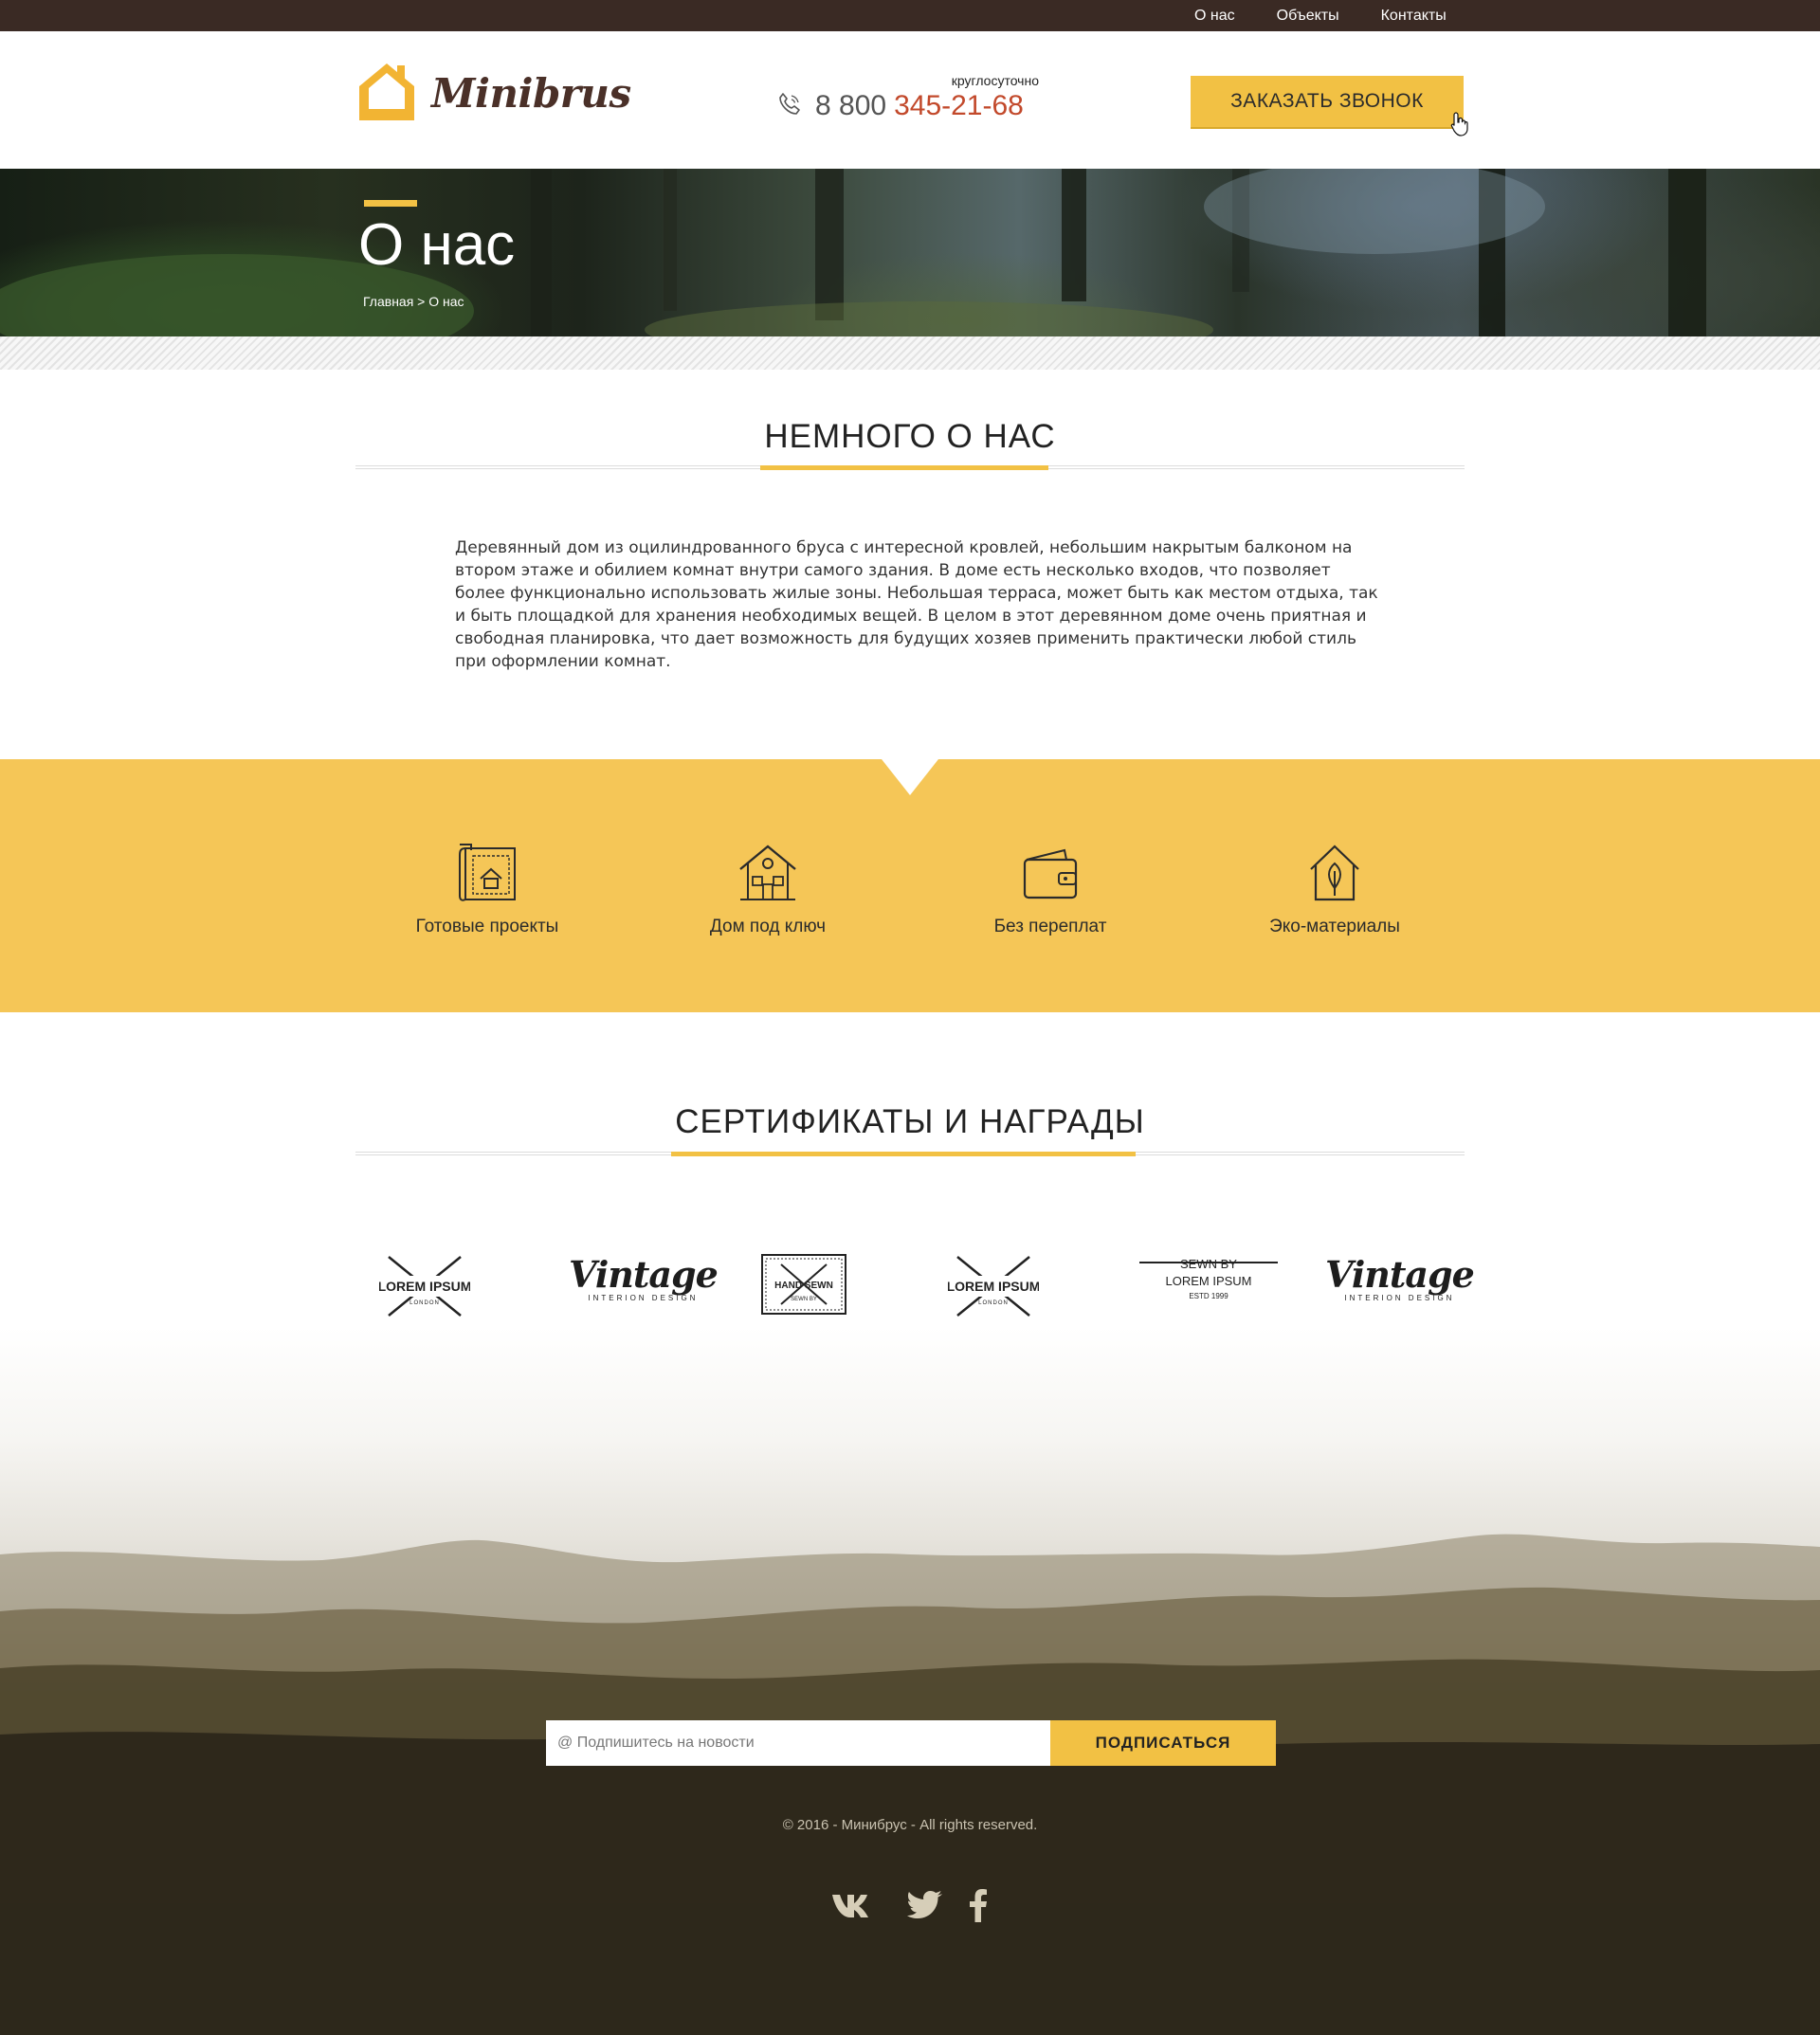  I want to click on feature-label: Эко-материалы, so click(1334, 926).